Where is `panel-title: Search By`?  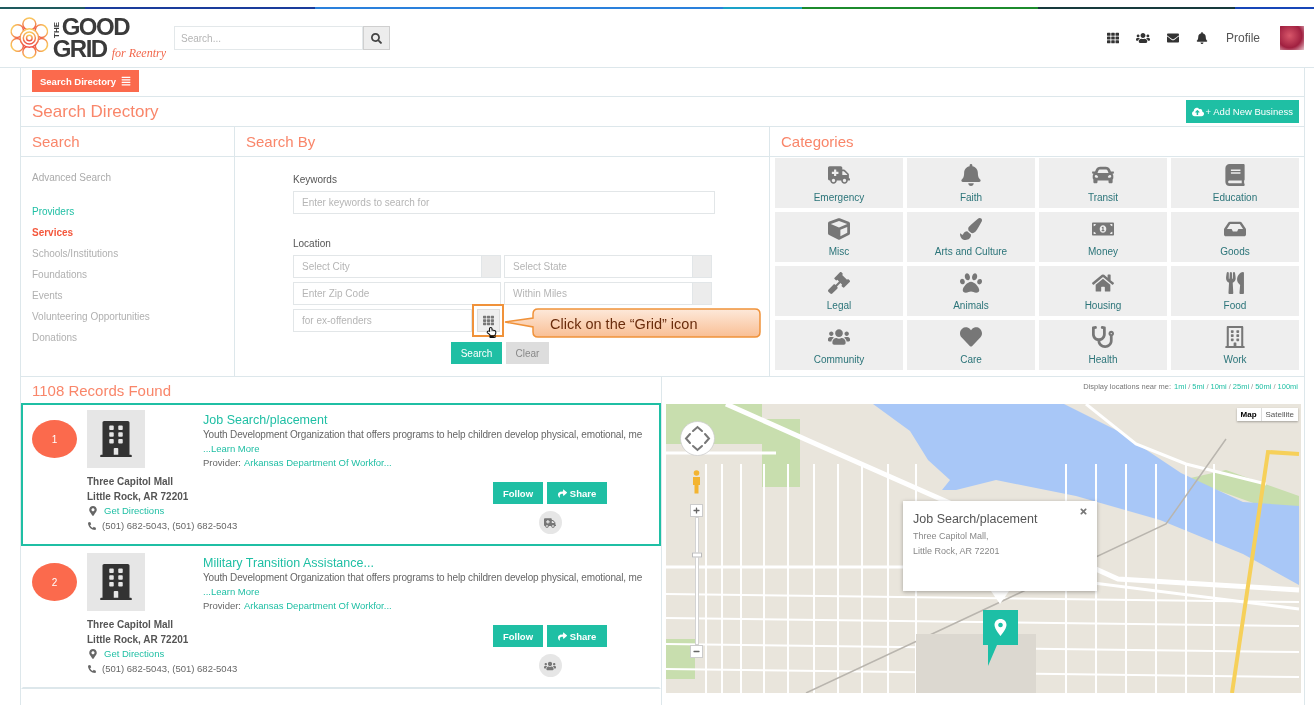 panel-title: Search By is located at coordinates (281, 141).